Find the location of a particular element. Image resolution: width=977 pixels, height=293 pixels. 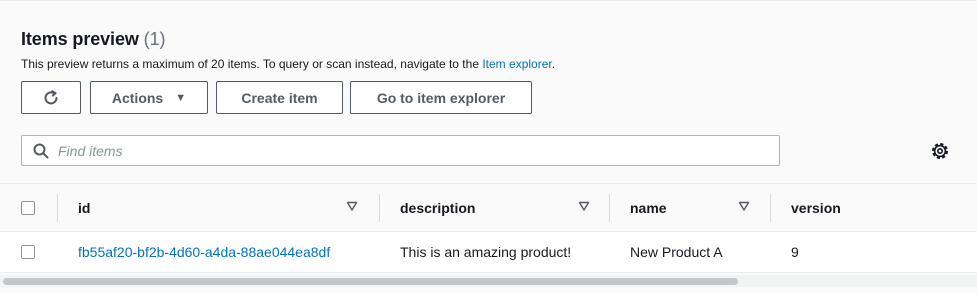

items-preview-header: Items preview (1) is located at coordinates (93, 39).